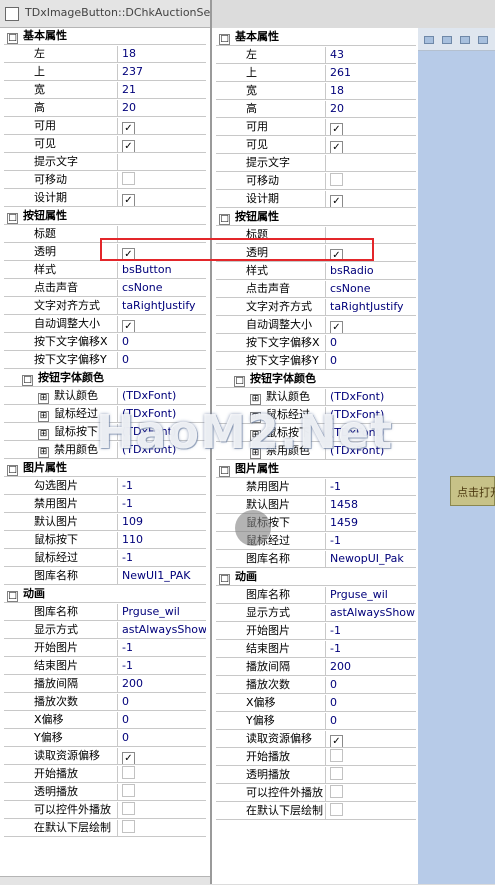 The height and width of the screenshot is (885, 495). I want to click on property-row: 左 18, so click(105, 54).